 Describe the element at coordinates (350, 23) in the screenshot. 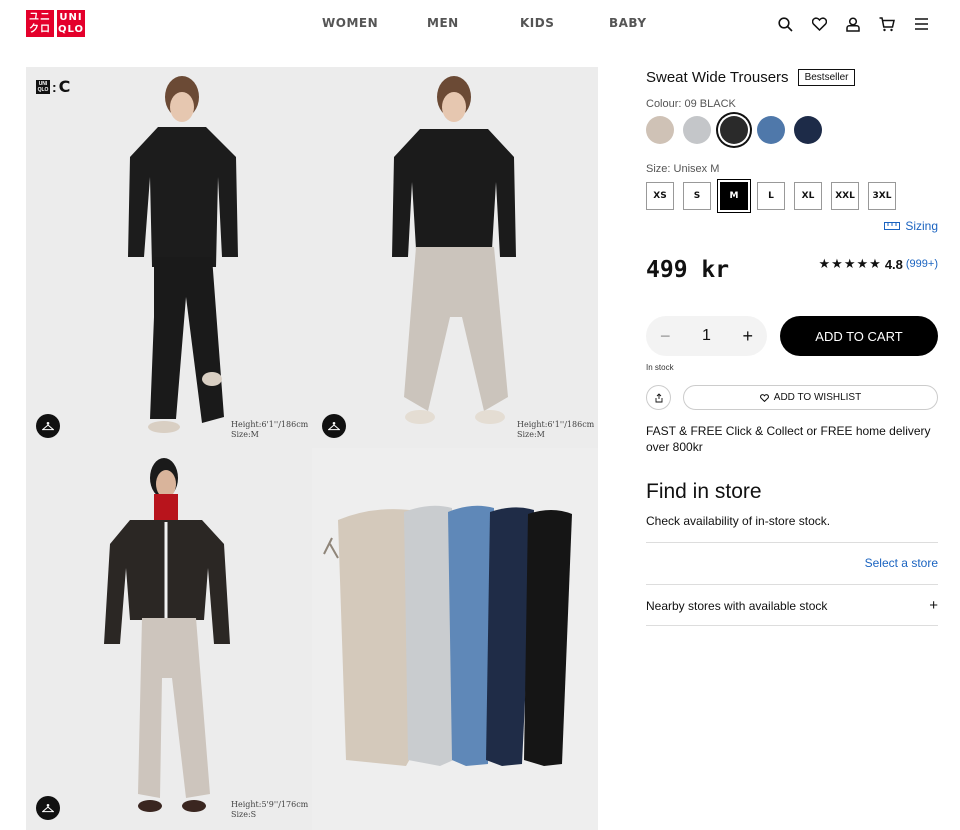

I see `nav-item-women: WOMEN` at that location.